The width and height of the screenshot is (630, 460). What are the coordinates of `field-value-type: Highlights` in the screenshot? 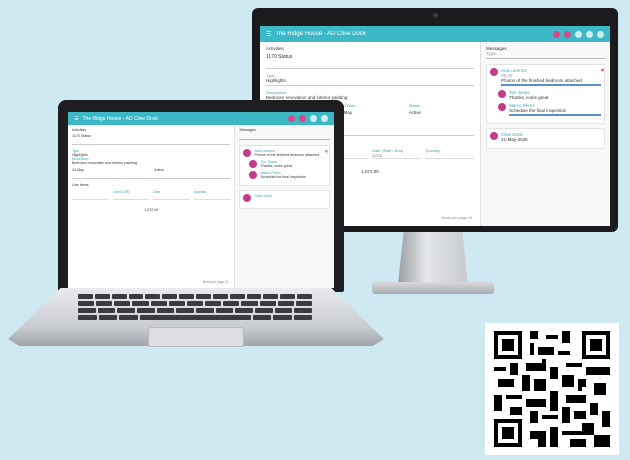 It's located at (370, 80).